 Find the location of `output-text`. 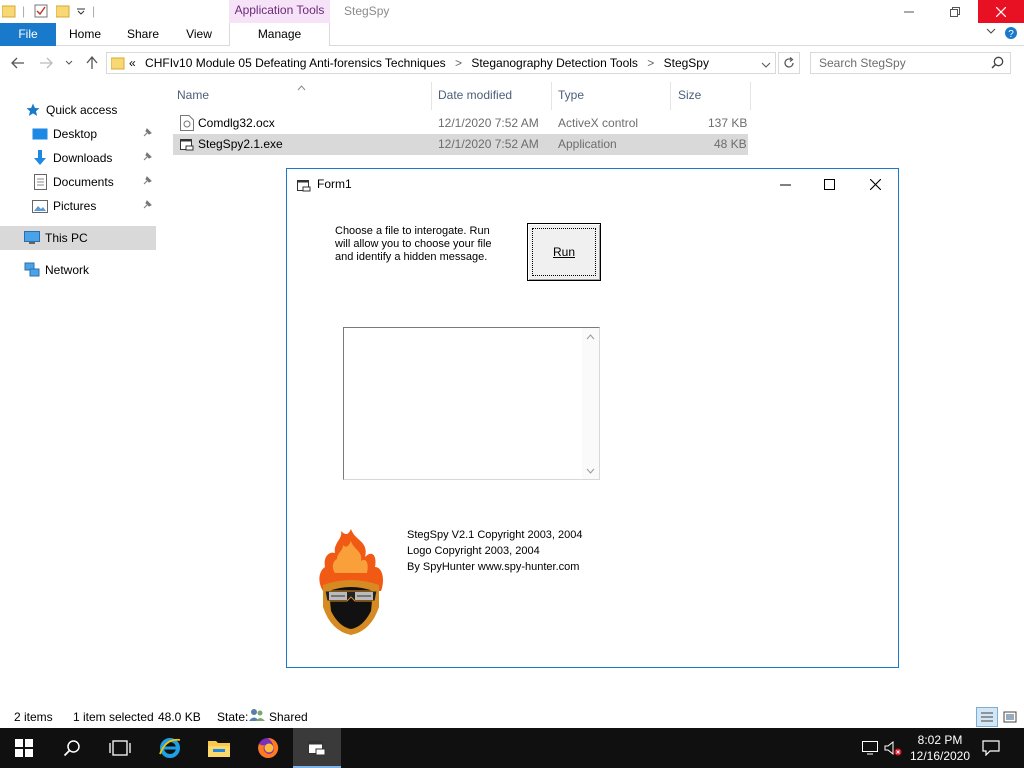

output-text is located at coordinates (463, 403).